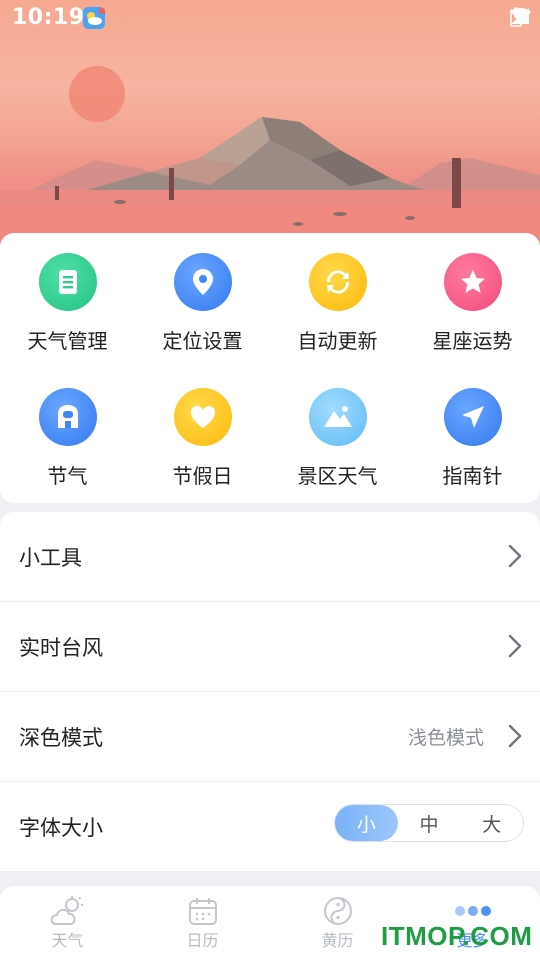 This screenshot has width=540, height=960. I want to click on location-pin-icon, so click(202, 282).